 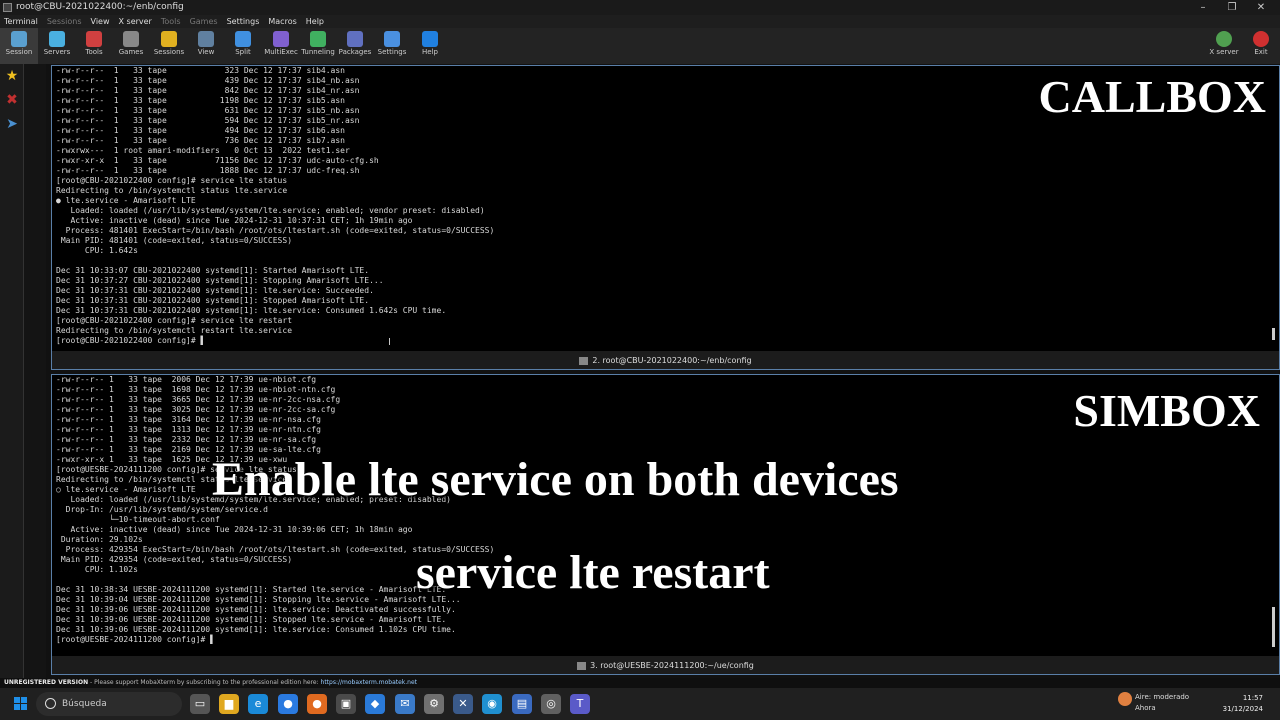 I want to click on help-icon, so click(x=430, y=39).